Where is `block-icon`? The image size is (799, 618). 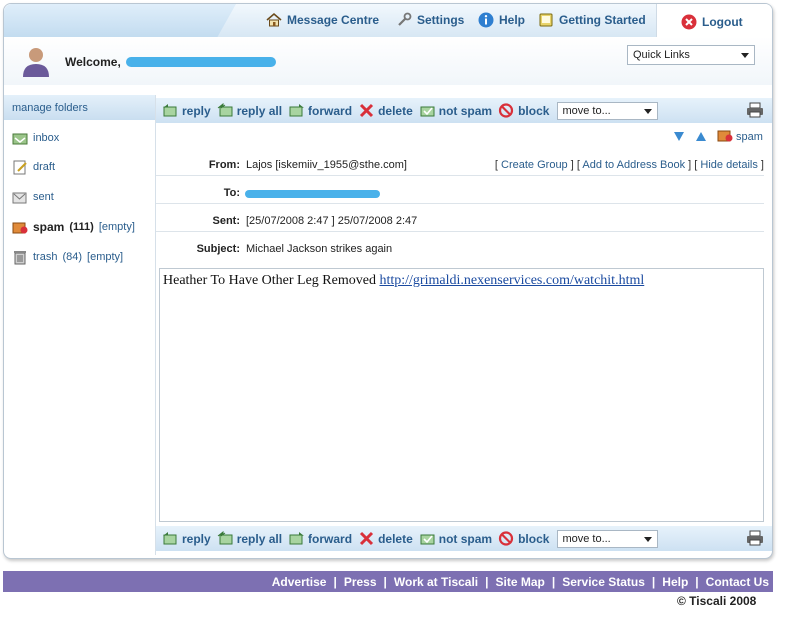
block-icon is located at coordinates (506, 110).